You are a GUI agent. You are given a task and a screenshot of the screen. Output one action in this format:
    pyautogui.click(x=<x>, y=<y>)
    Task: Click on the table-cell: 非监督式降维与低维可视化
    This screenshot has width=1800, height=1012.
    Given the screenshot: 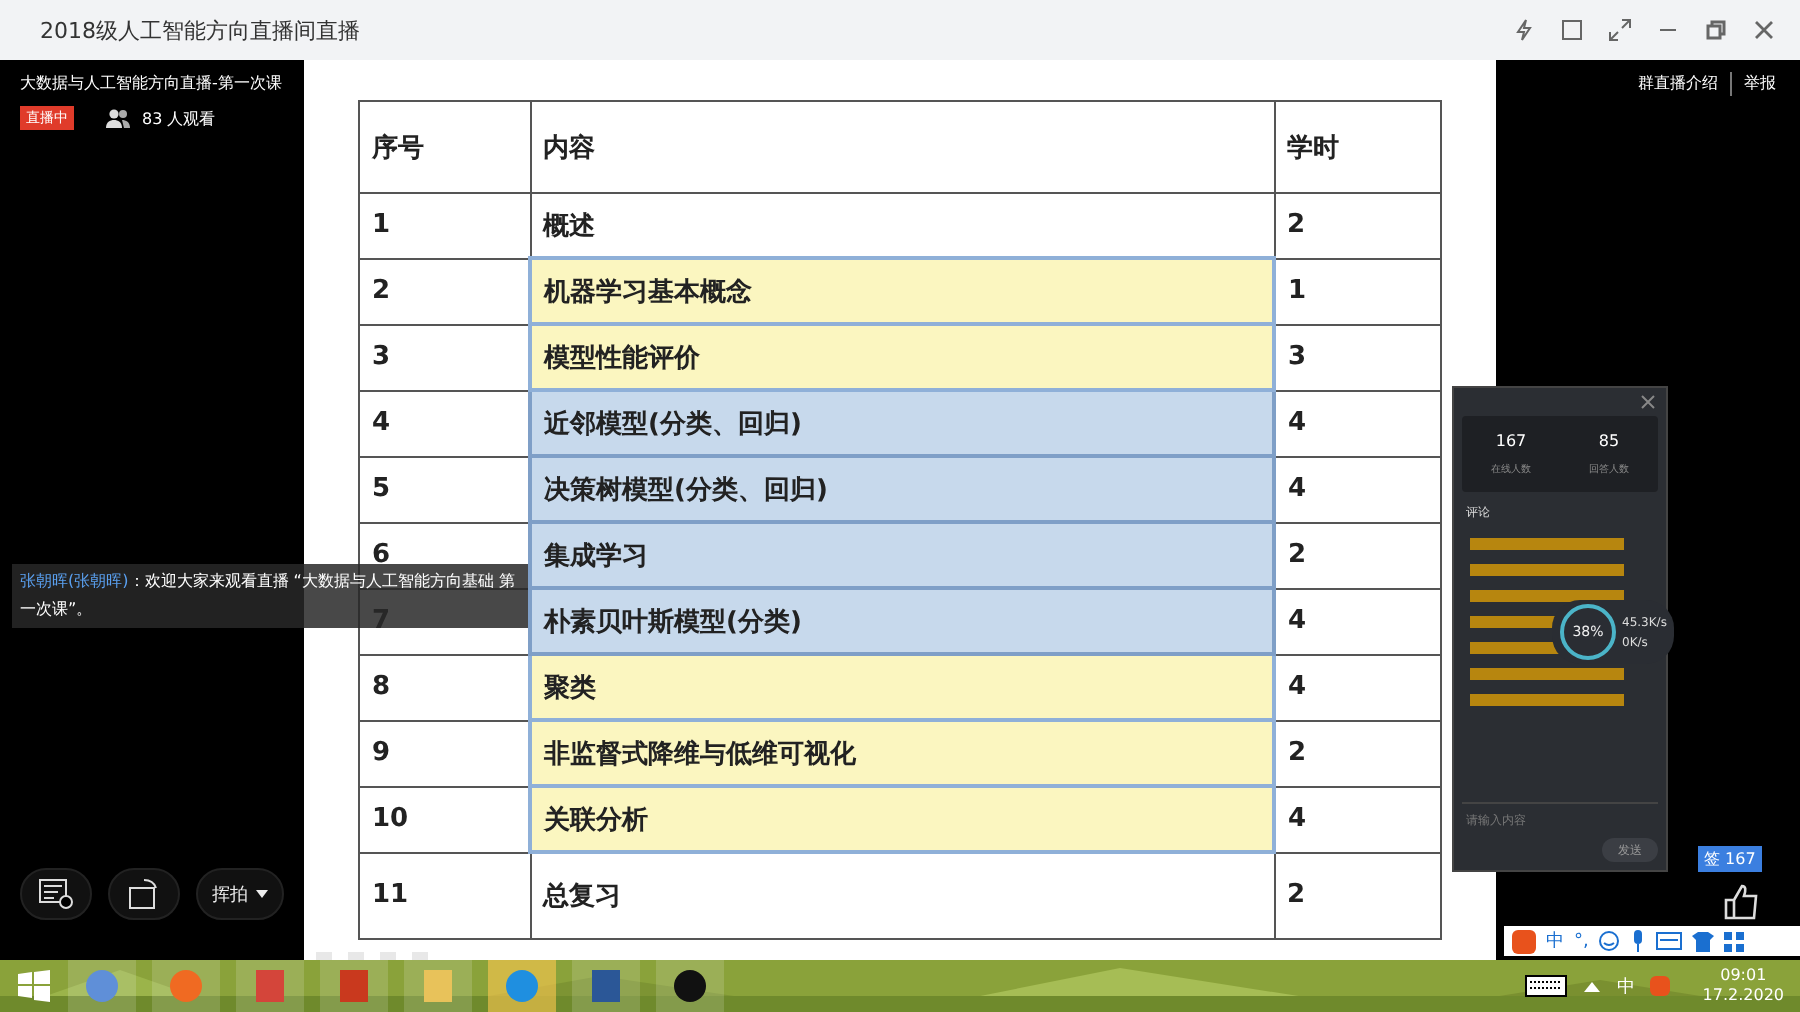 What is the action you would take?
    pyautogui.click(x=902, y=753)
    